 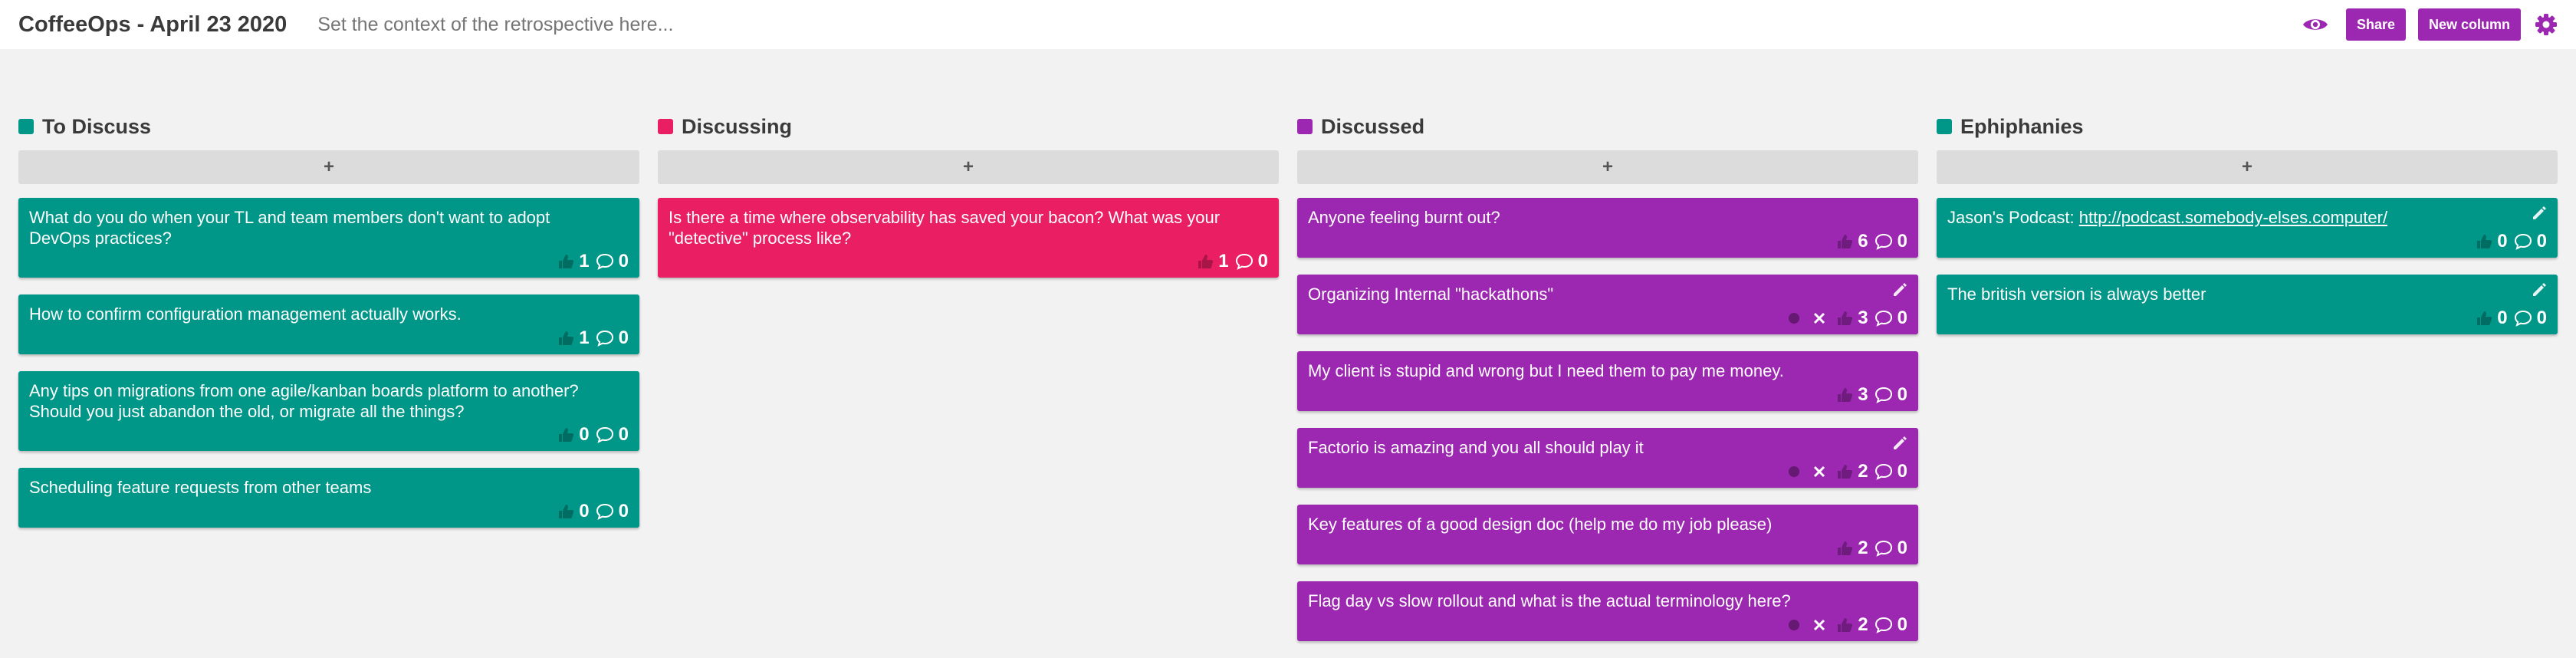 I want to click on new-column-button: New column, so click(x=2469, y=24).